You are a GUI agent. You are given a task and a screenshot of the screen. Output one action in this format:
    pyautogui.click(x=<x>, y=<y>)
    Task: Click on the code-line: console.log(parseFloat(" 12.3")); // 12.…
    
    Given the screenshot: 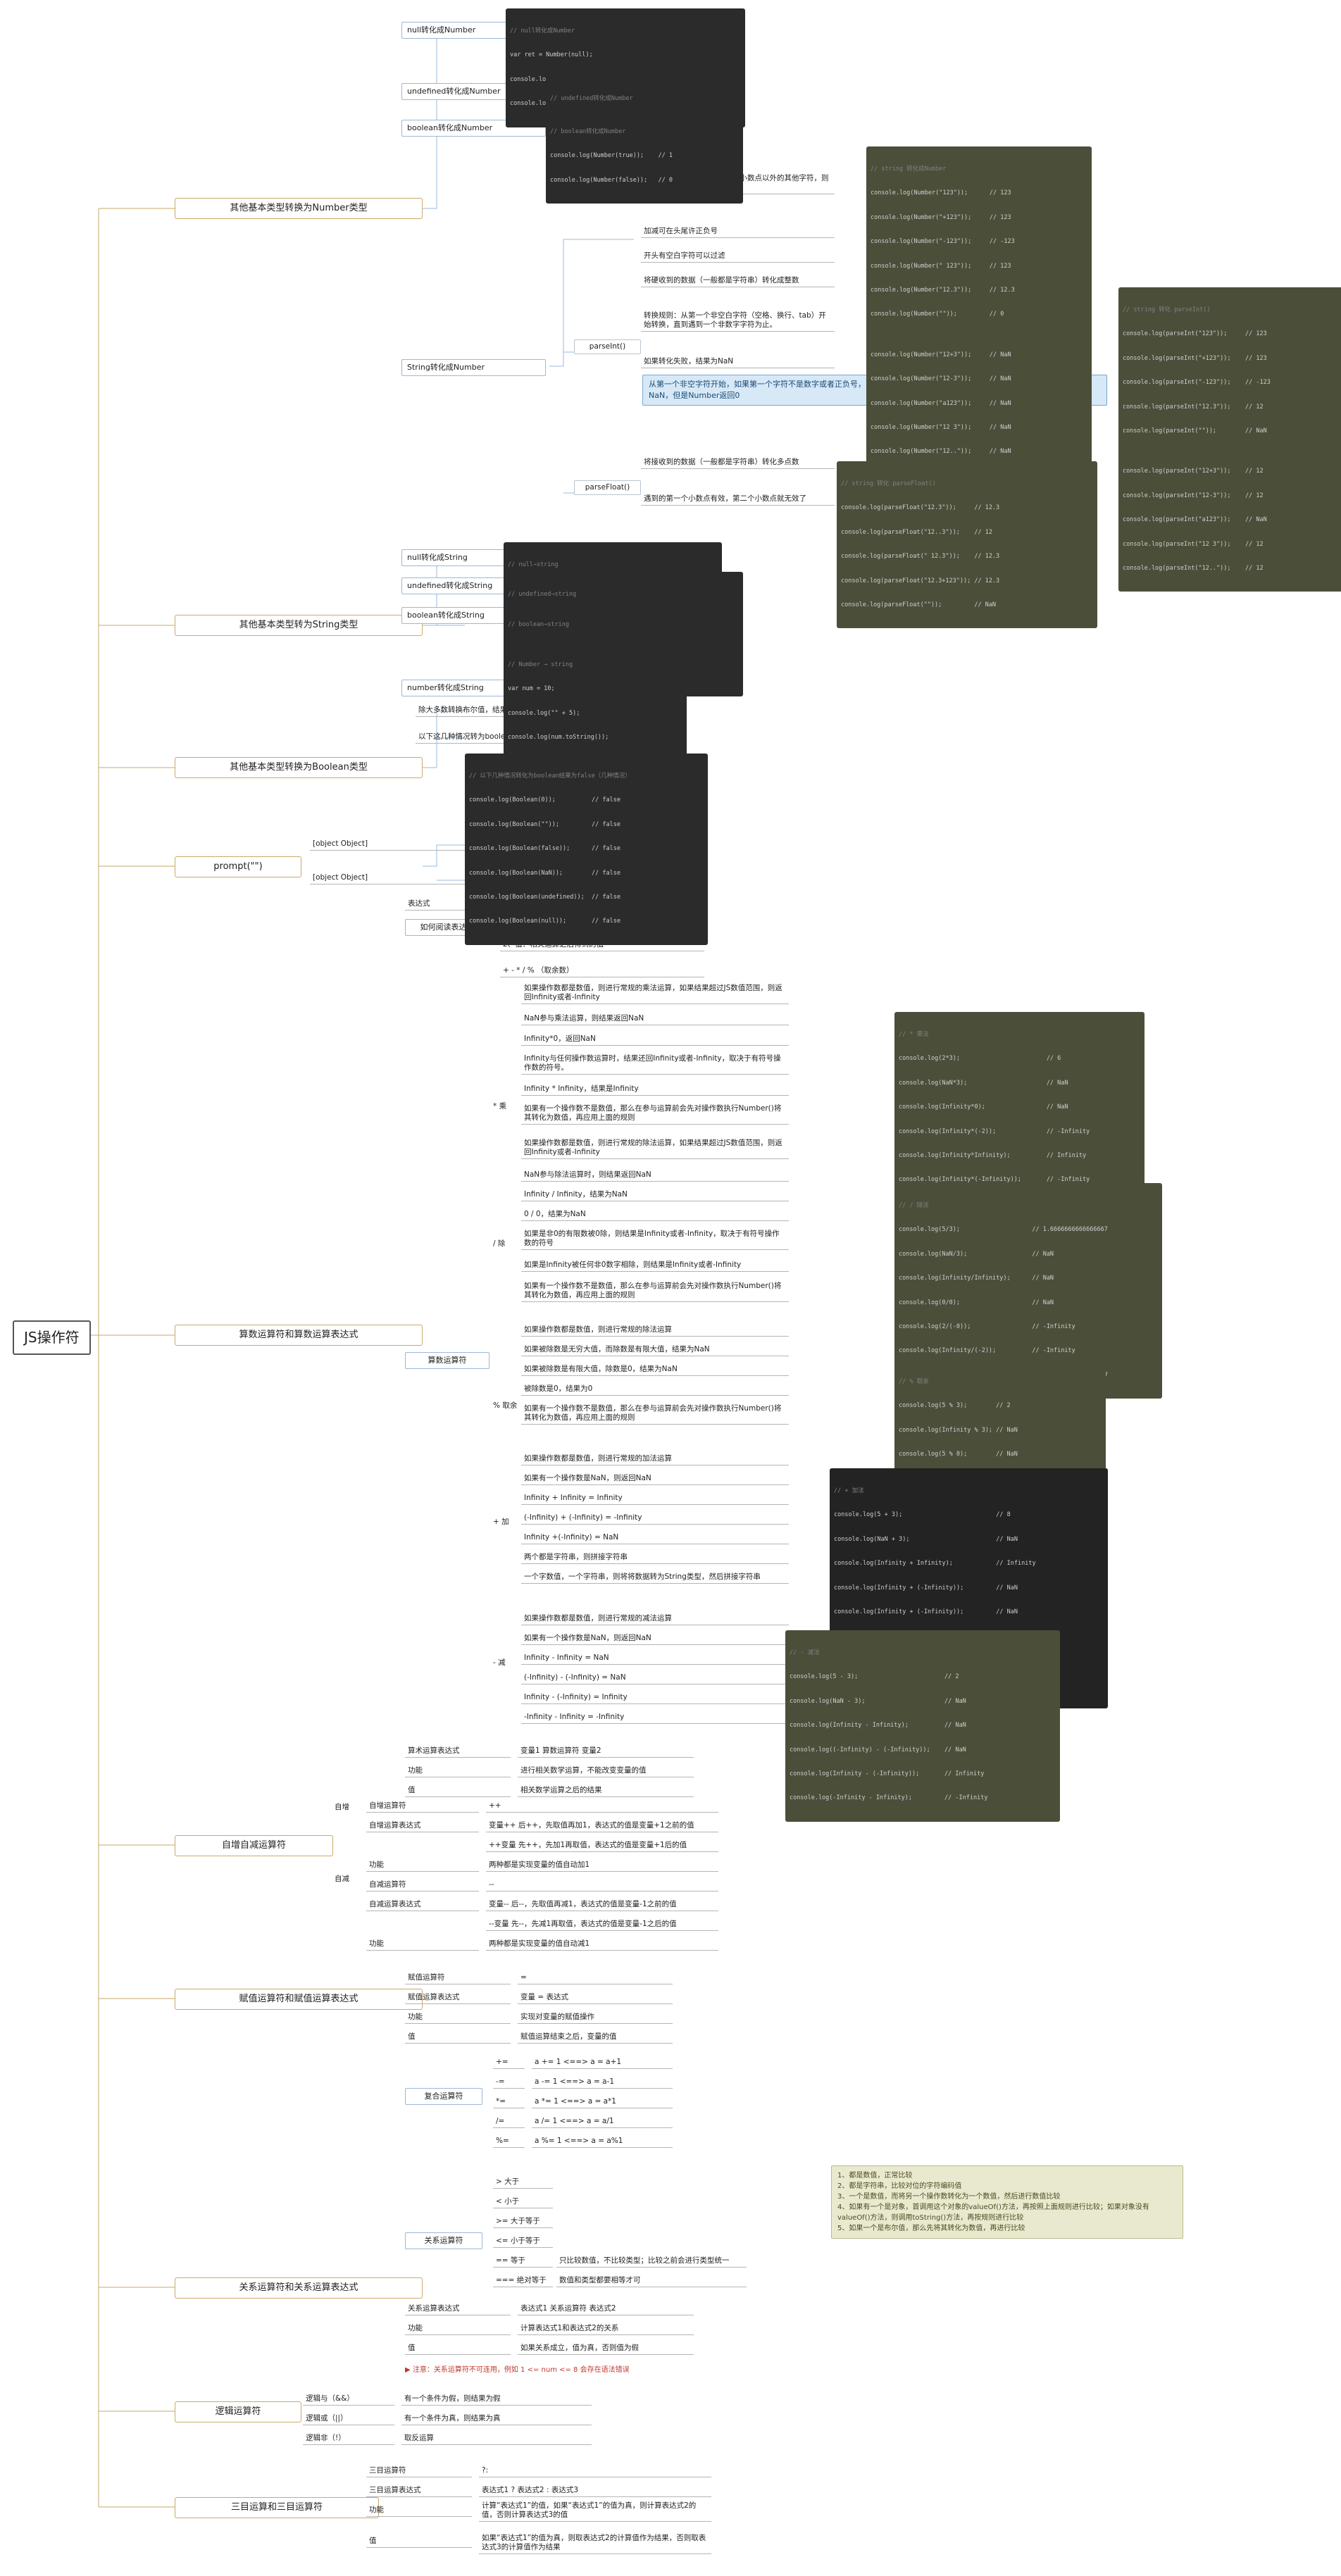 What is the action you would take?
    pyautogui.click(x=921, y=557)
    